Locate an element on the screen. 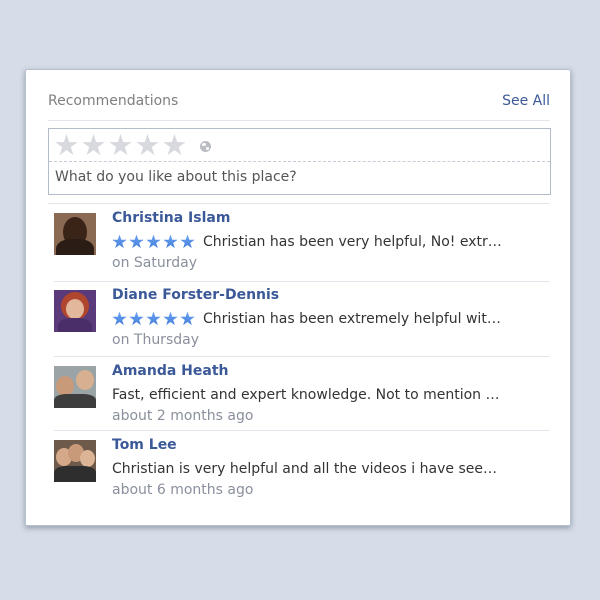  rating-selector: ★ ★ ★ ★ ★ is located at coordinates (132, 145).